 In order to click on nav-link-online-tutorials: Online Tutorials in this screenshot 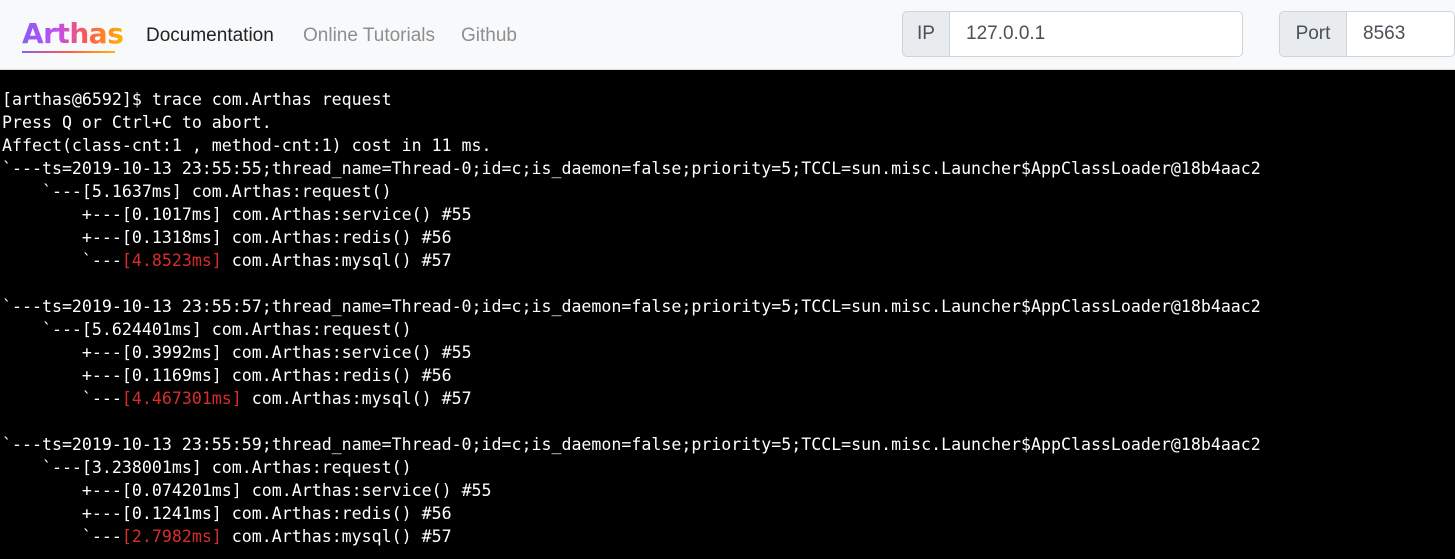, I will do `click(369, 36)`.